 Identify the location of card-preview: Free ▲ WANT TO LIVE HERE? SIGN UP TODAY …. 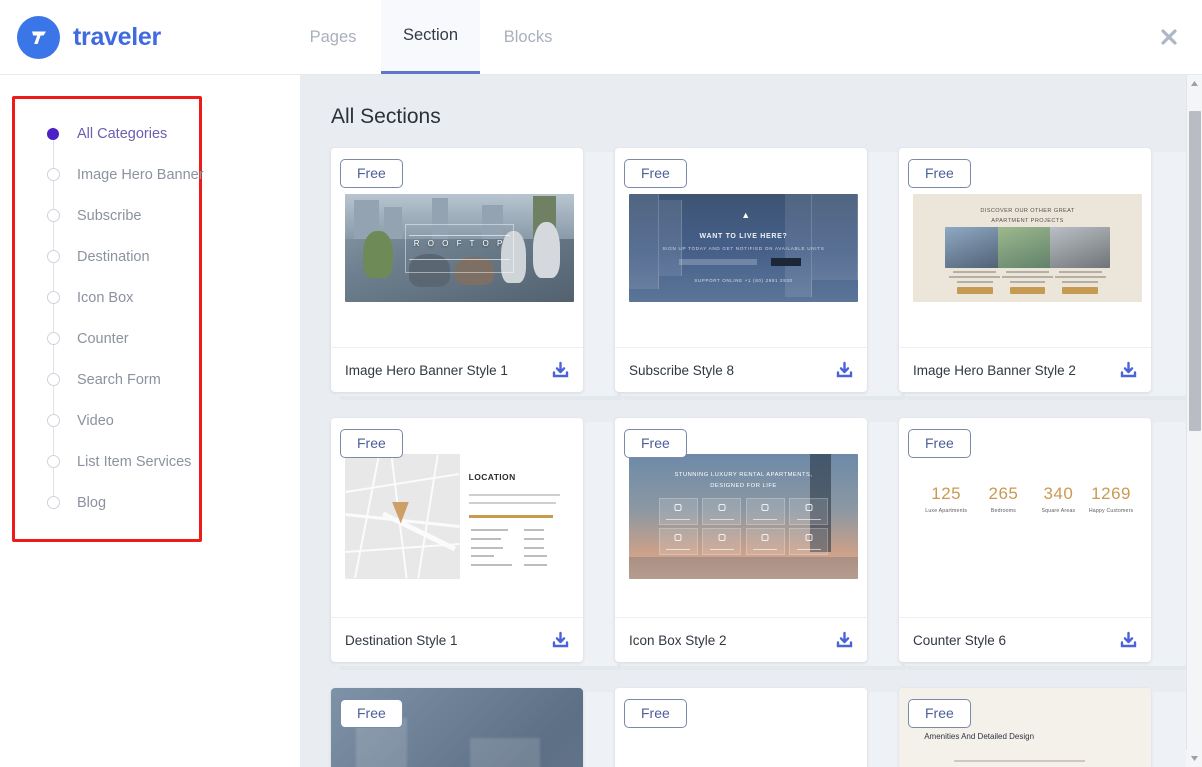
(741, 247).